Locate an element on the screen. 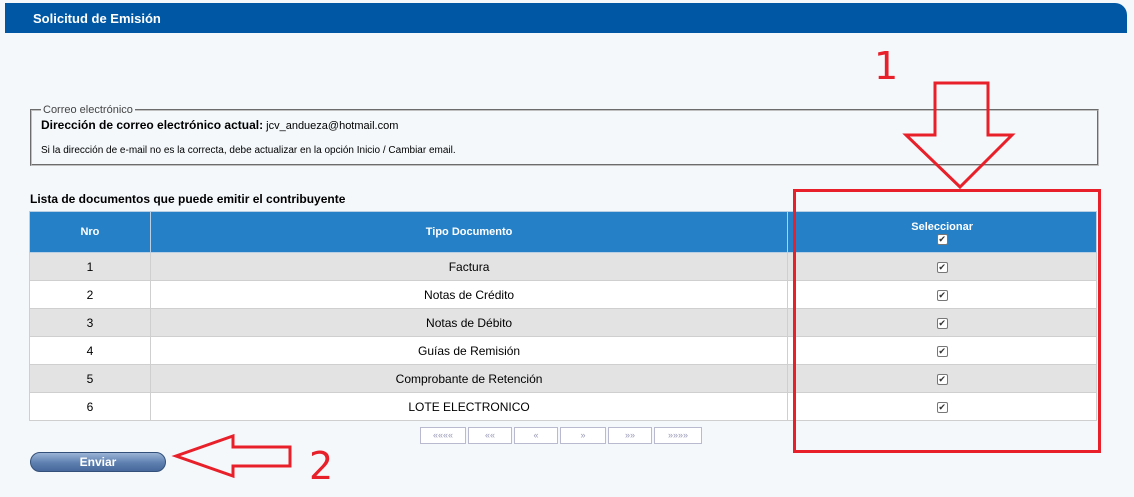  pager-prev-page-button: «« is located at coordinates (490, 435).